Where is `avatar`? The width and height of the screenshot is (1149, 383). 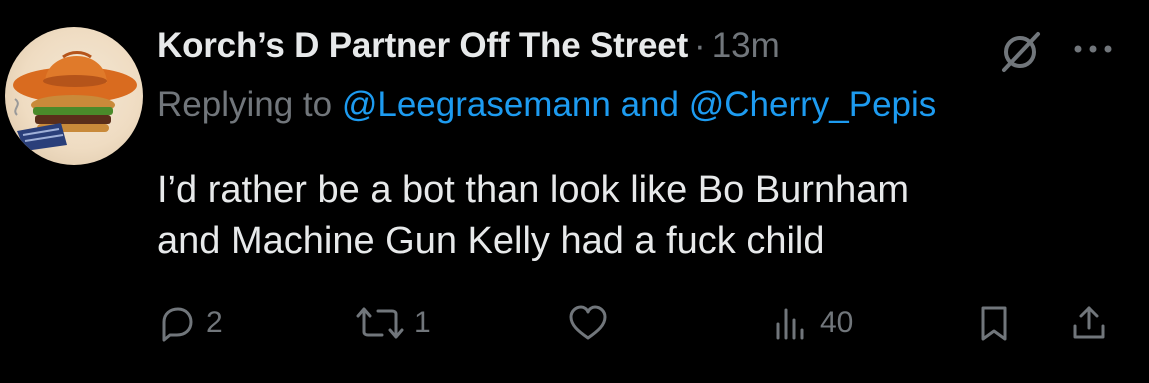
avatar is located at coordinates (74, 96).